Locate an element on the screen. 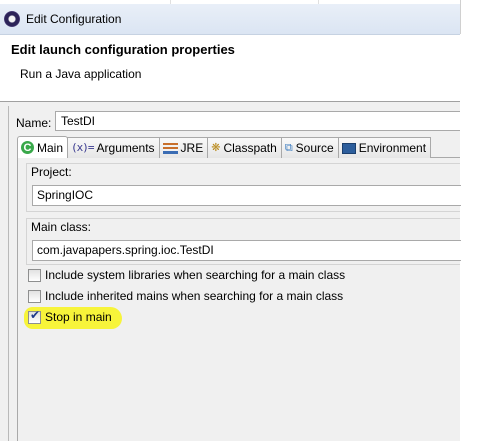  tab-classpath: ❋ Classpath is located at coordinates (244, 147).